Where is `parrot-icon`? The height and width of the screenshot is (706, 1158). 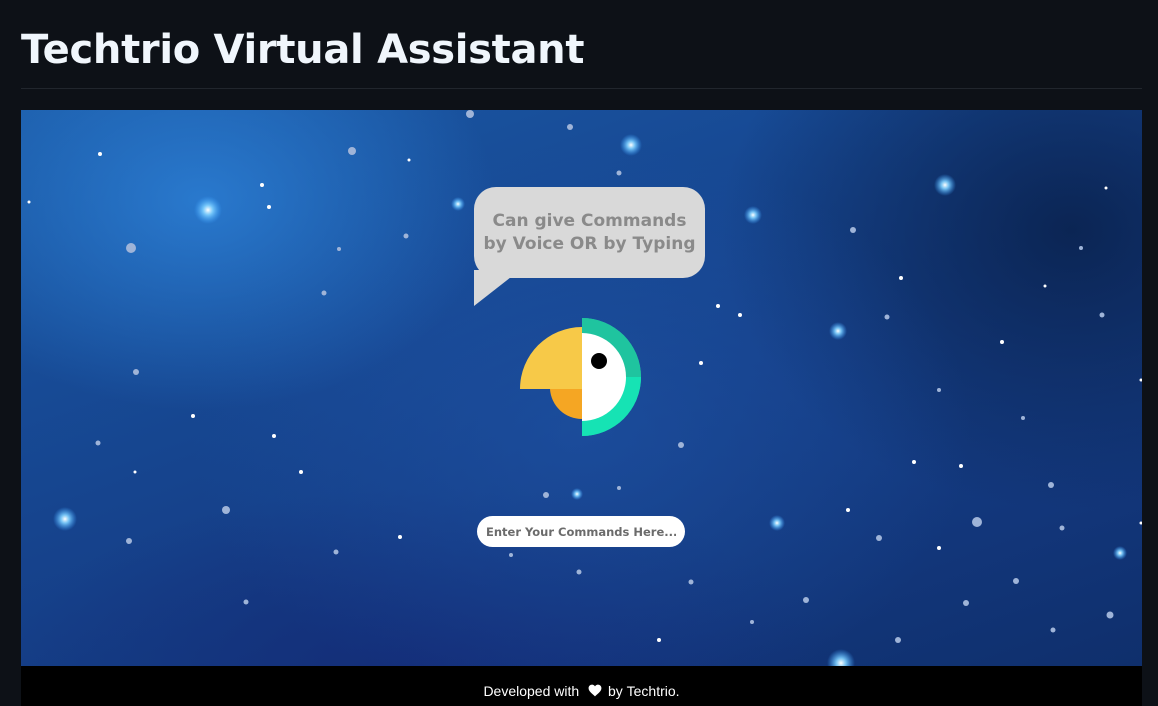
parrot-icon is located at coordinates (590, 380).